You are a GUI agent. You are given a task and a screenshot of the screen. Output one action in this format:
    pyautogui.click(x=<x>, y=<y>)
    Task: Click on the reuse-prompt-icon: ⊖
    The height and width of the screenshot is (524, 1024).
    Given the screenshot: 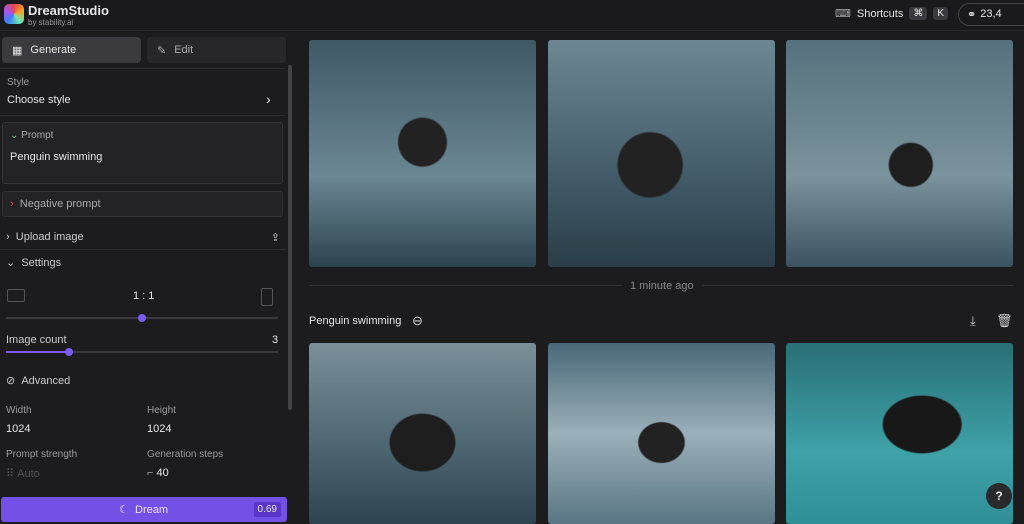 What is the action you would take?
    pyautogui.click(x=417, y=321)
    